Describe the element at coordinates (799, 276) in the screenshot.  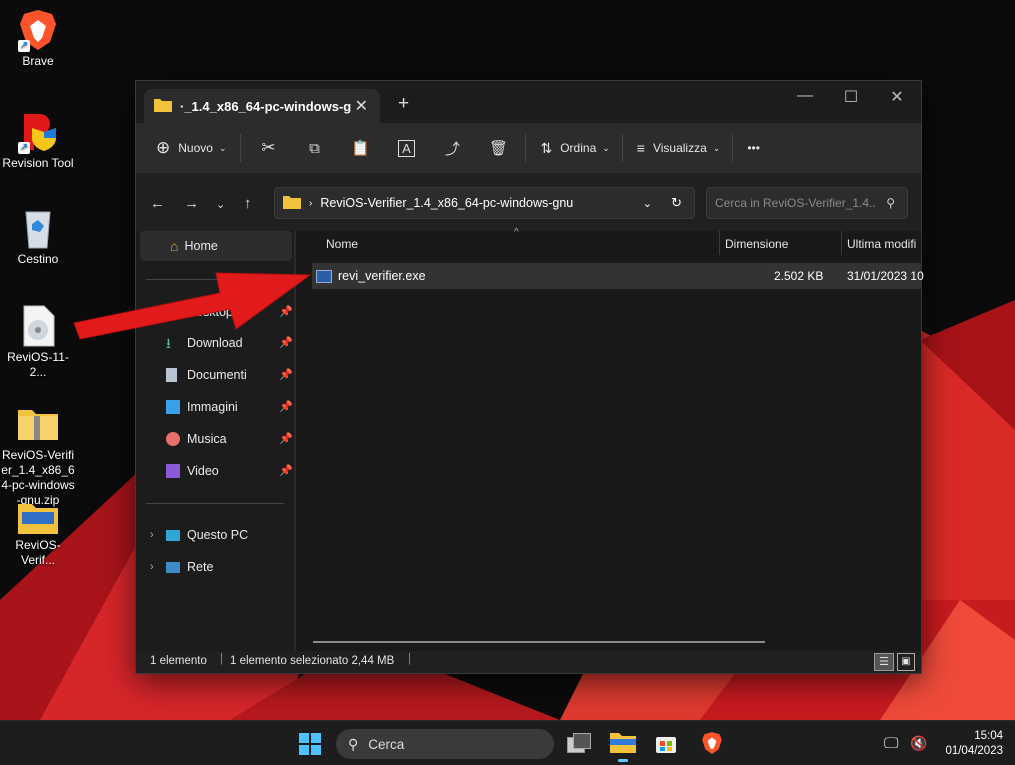
I see `file-size: 2.502 KB` at that location.